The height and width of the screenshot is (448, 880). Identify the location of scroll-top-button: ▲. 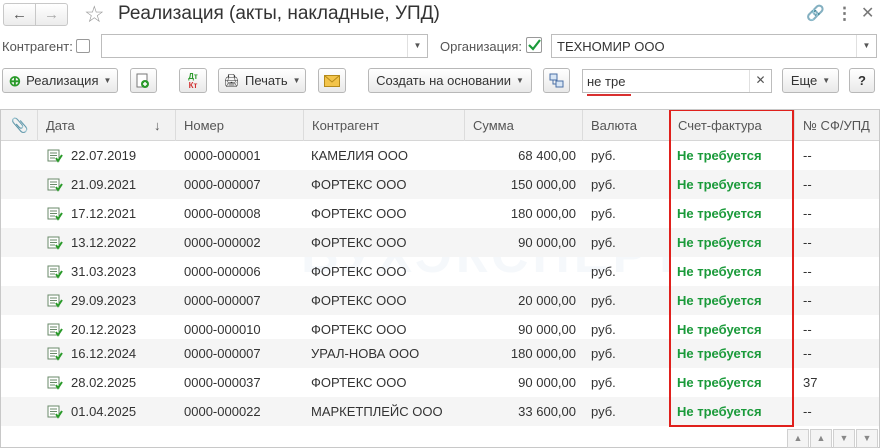
(798, 438).